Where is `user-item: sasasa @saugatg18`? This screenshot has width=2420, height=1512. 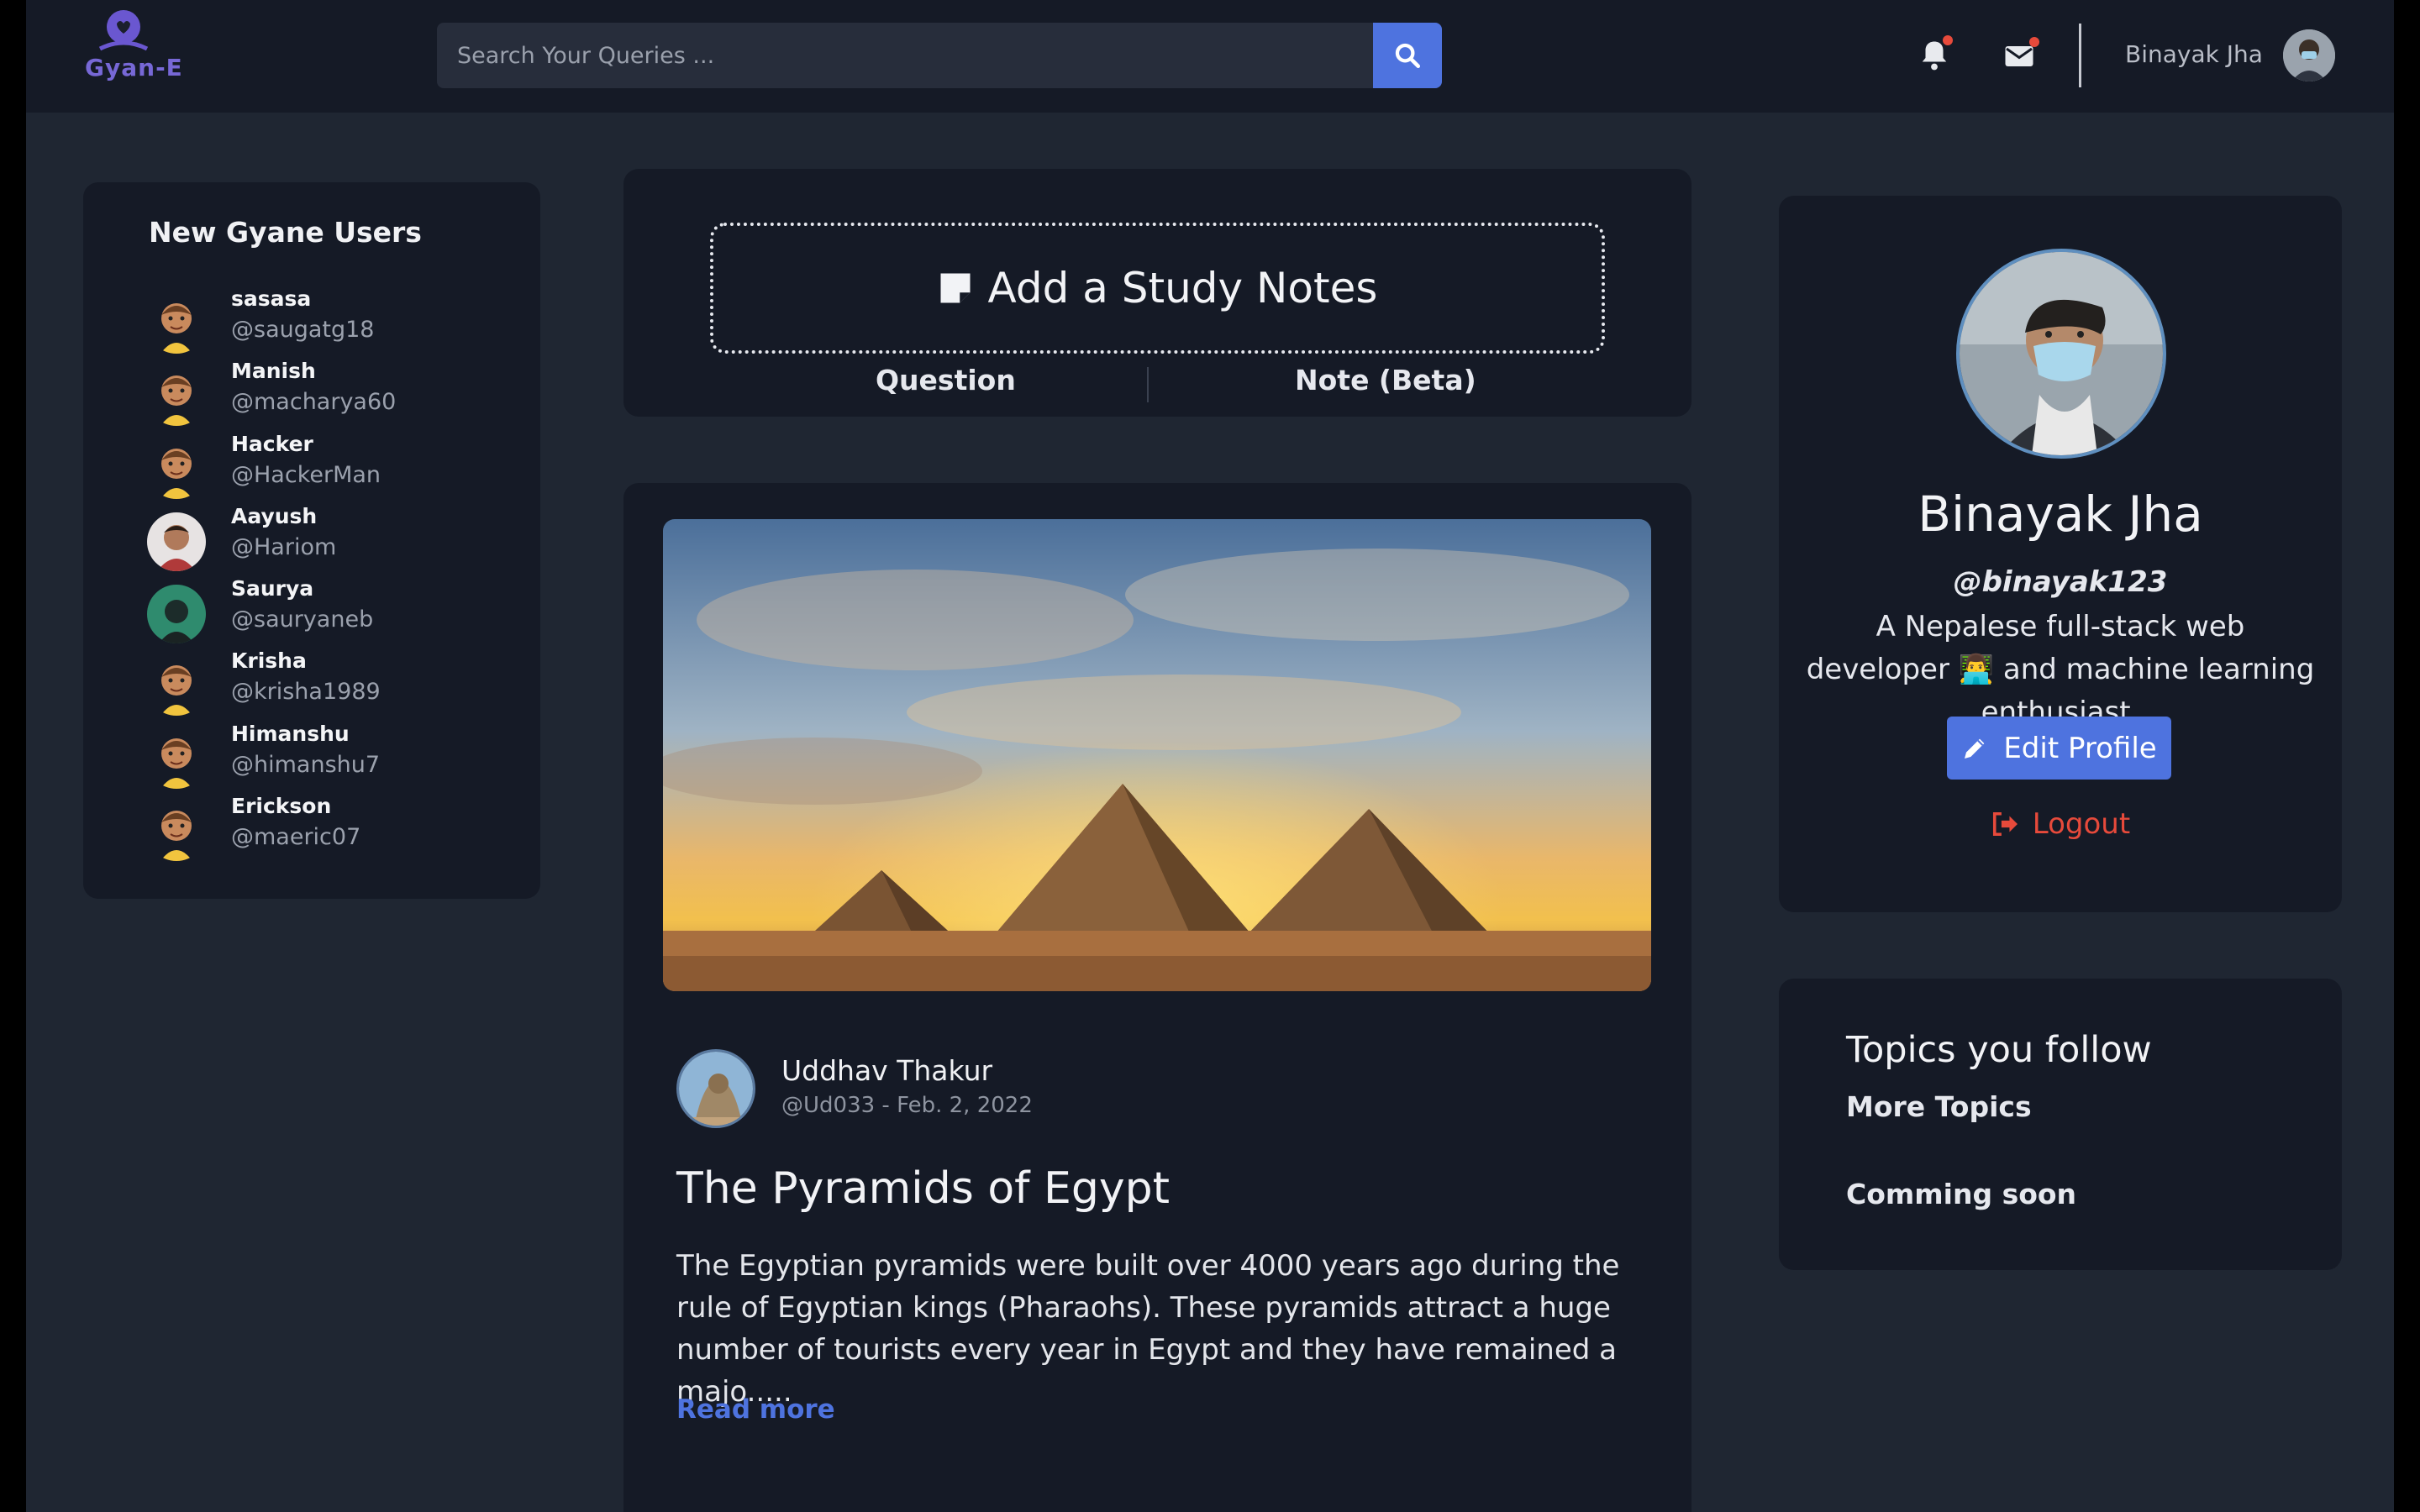
user-item: sasasa @saugatg18 is located at coordinates (332, 322).